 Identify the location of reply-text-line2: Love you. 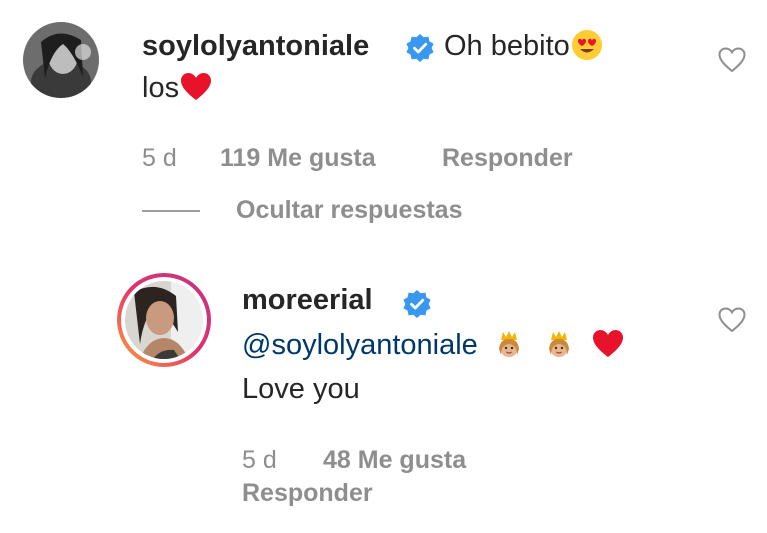
(301, 389).